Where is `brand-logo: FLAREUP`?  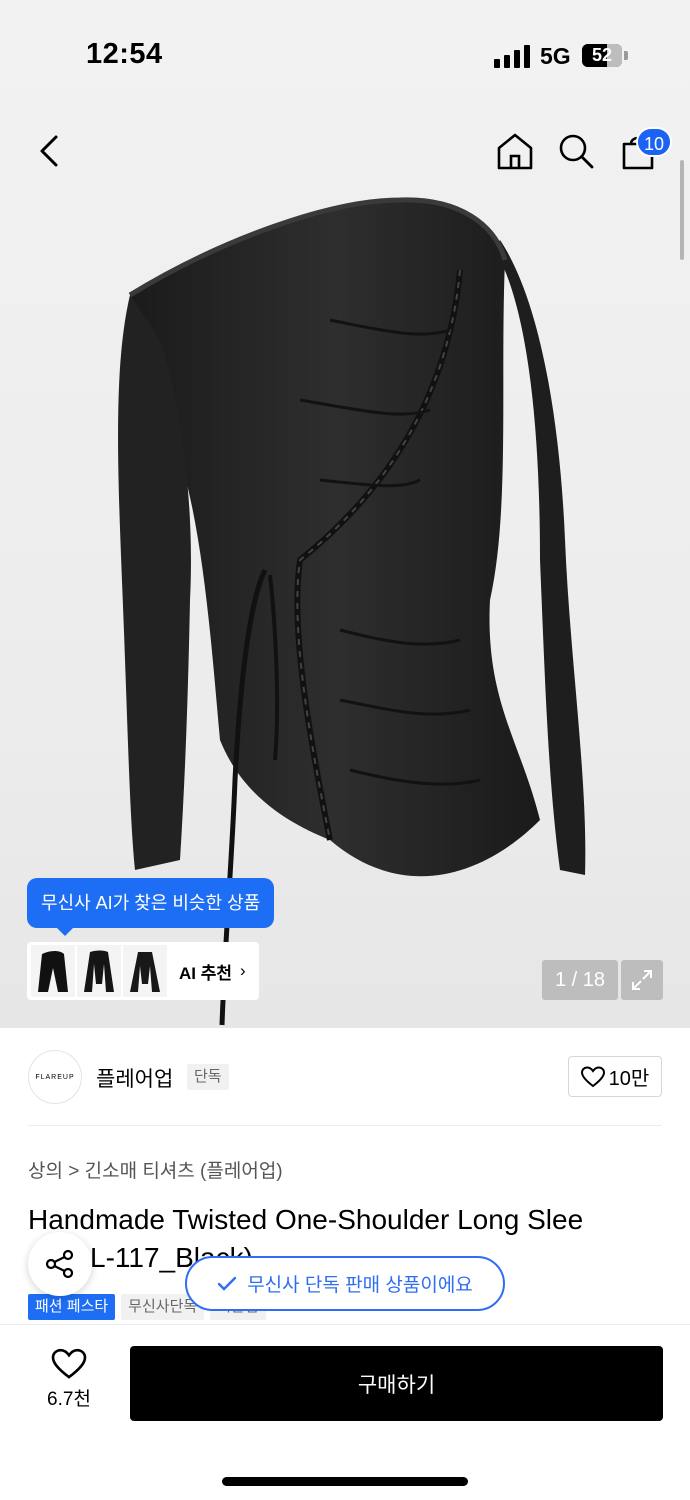 brand-logo: FLAREUP is located at coordinates (55, 1077).